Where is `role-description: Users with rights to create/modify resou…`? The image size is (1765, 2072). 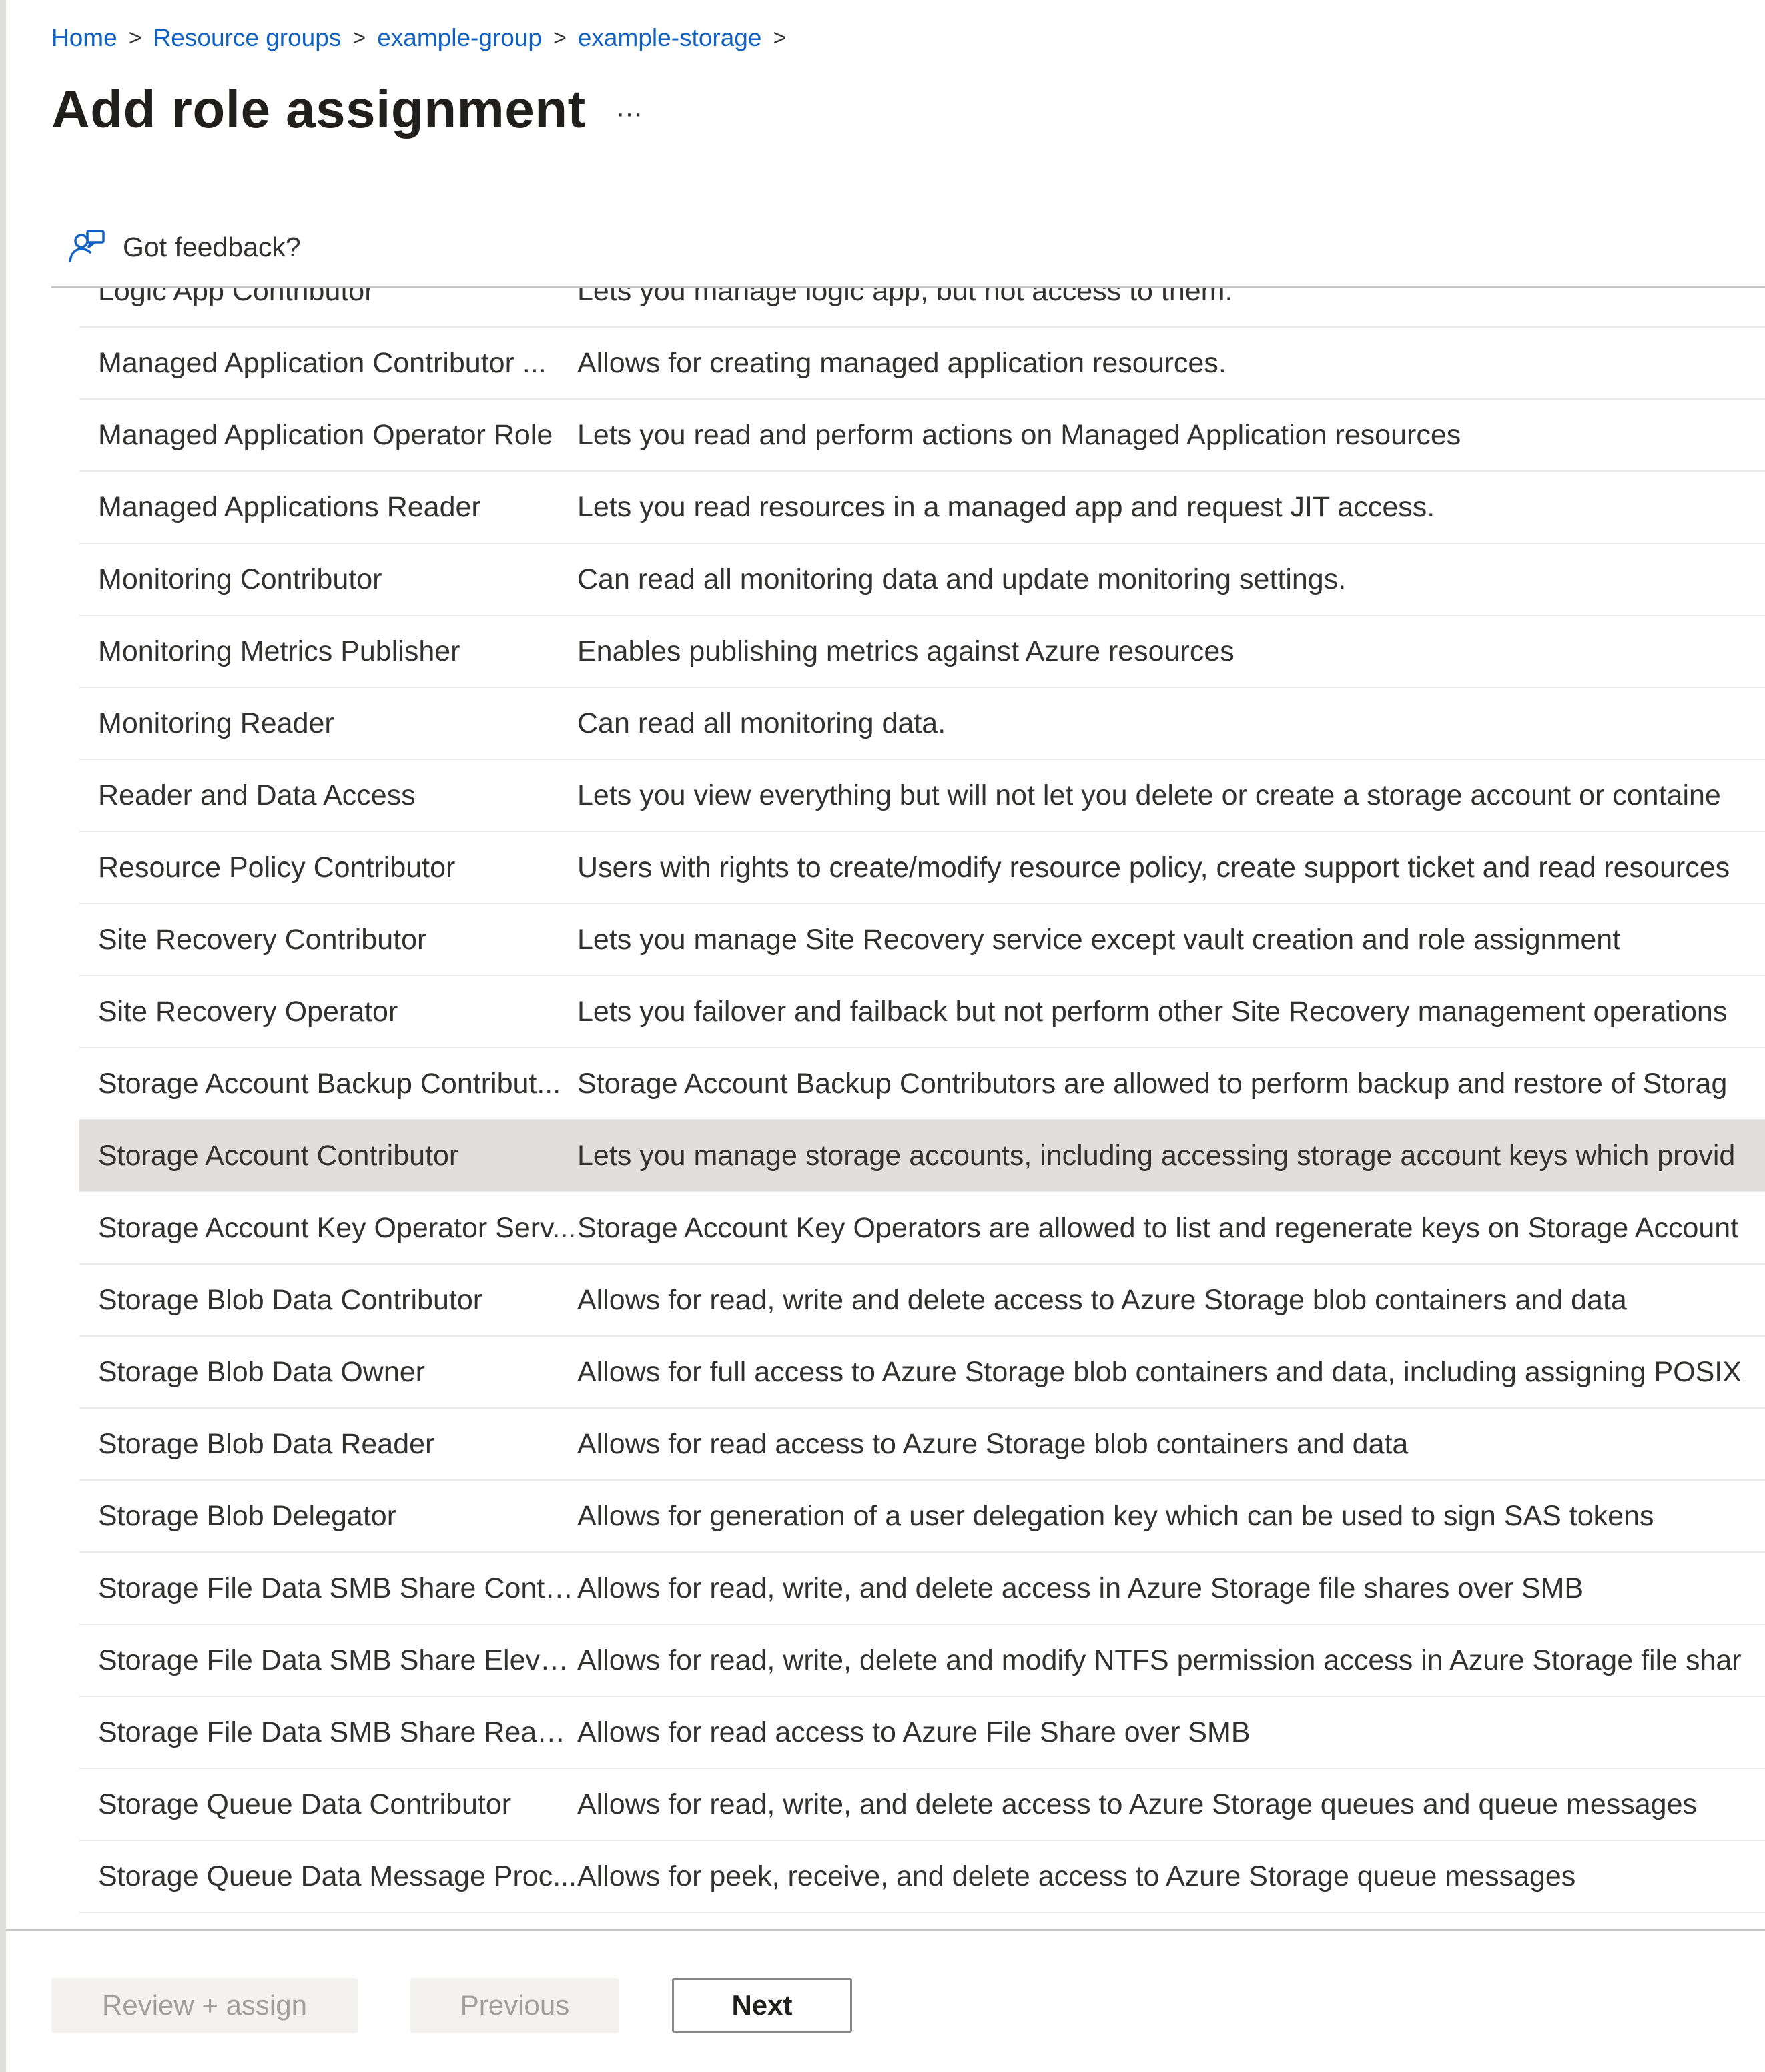 role-description: Users with rights to create/modify resou… is located at coordinates (1153, 867).